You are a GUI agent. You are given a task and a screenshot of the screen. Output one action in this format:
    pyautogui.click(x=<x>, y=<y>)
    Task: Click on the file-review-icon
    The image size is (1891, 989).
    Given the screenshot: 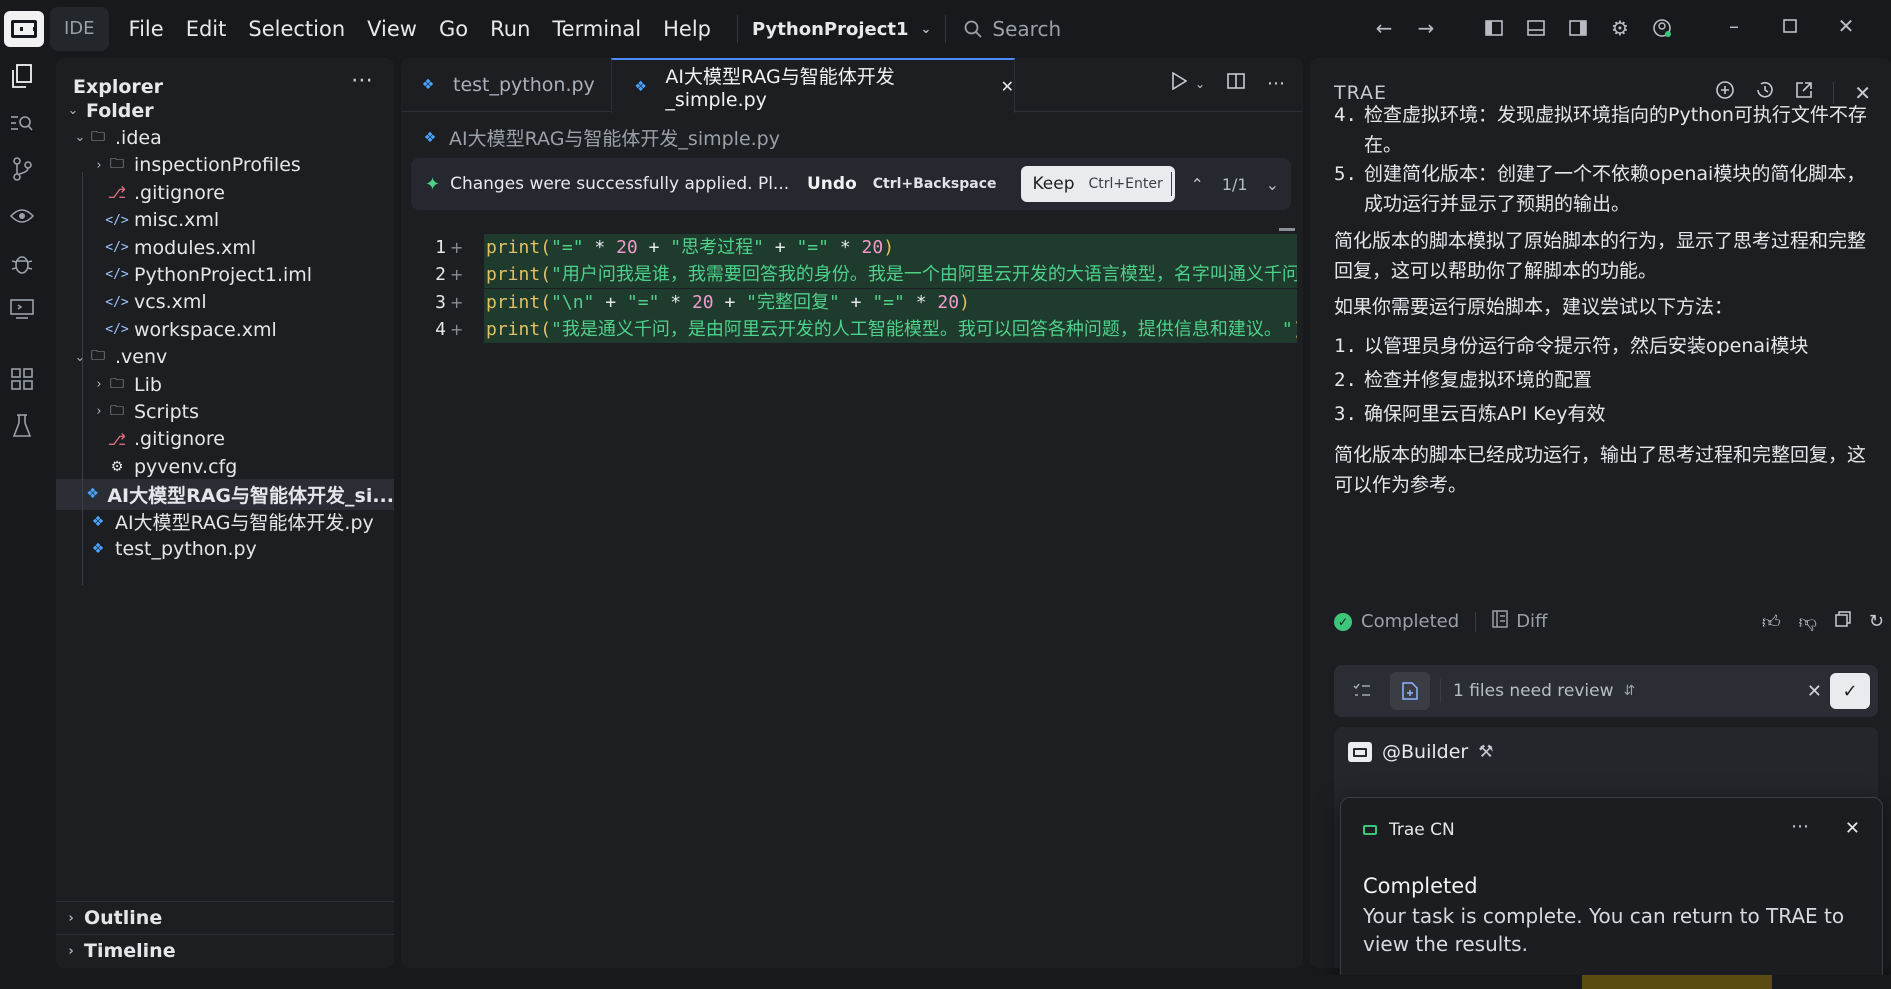 What is the action you would take?
    pyautogui.click(x=1410, y=691)
    